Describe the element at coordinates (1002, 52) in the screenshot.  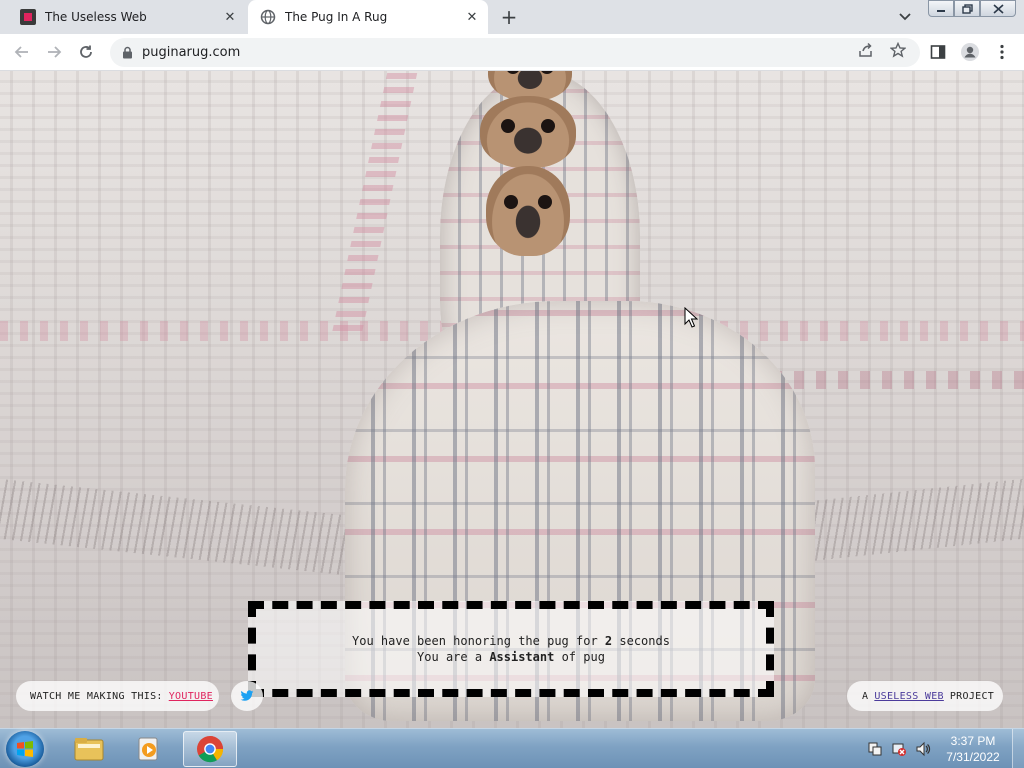
I see `more-menu-icon` at that location.